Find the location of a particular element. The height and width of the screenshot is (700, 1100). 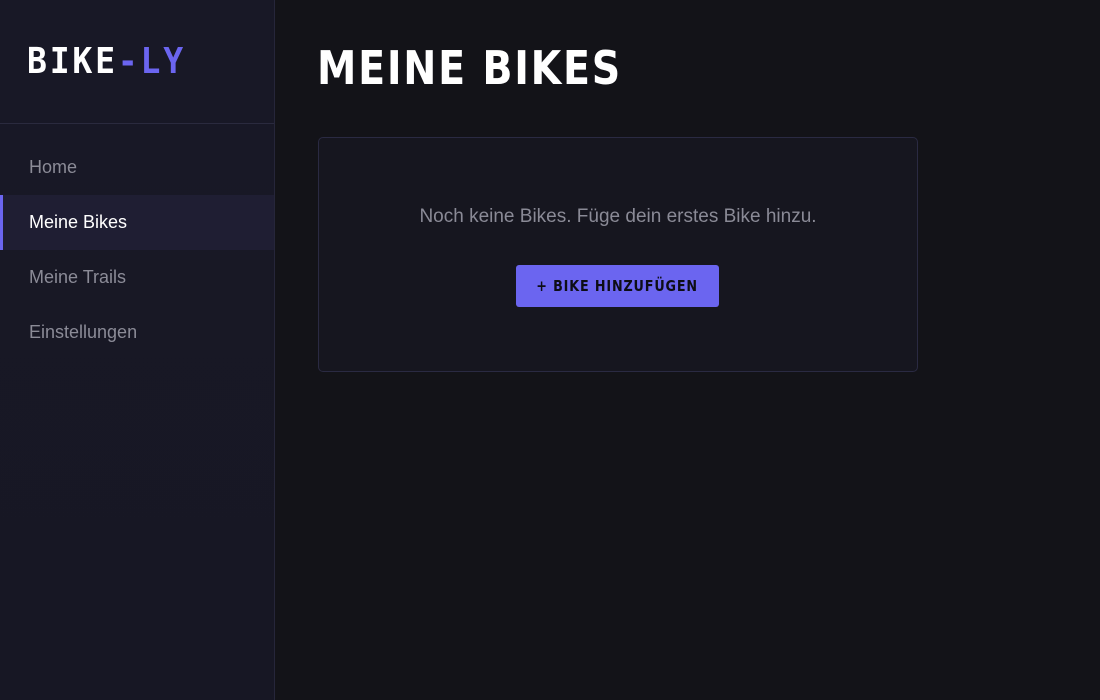

app-logo: BIKE-LY is located at coordinates (106, 62).